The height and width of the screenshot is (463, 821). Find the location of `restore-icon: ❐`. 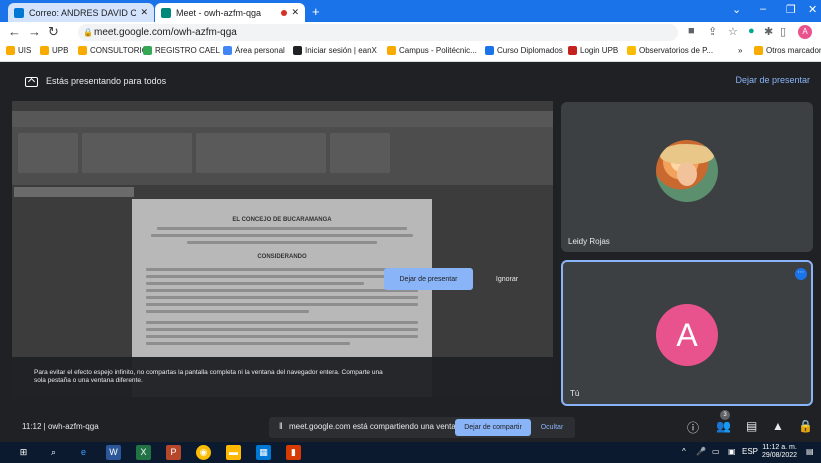

restore-icon: ❐ is located at coordinates (791, 9).